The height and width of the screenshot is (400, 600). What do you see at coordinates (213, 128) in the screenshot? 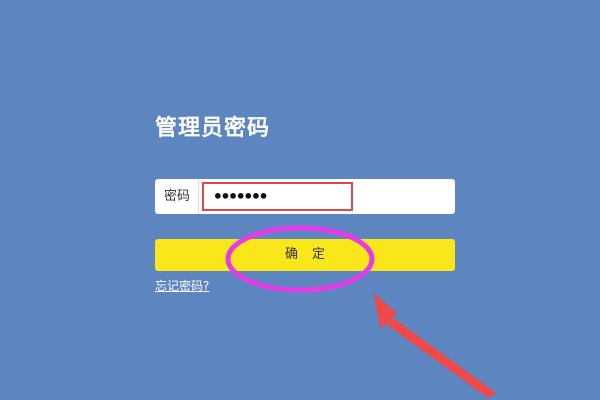
I see `page-title: 管理员密码` at bounding box center [213, 128].